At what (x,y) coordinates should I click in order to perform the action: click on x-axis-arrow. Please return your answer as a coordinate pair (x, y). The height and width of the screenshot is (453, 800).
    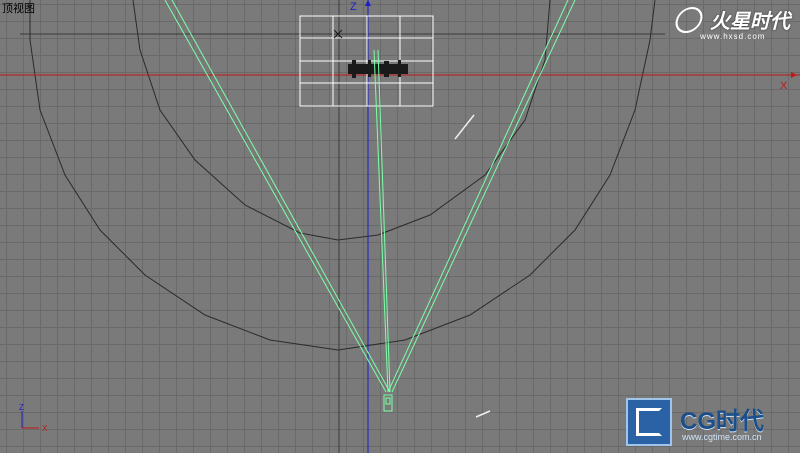
    Looking at the image, I should click on (794, 75).